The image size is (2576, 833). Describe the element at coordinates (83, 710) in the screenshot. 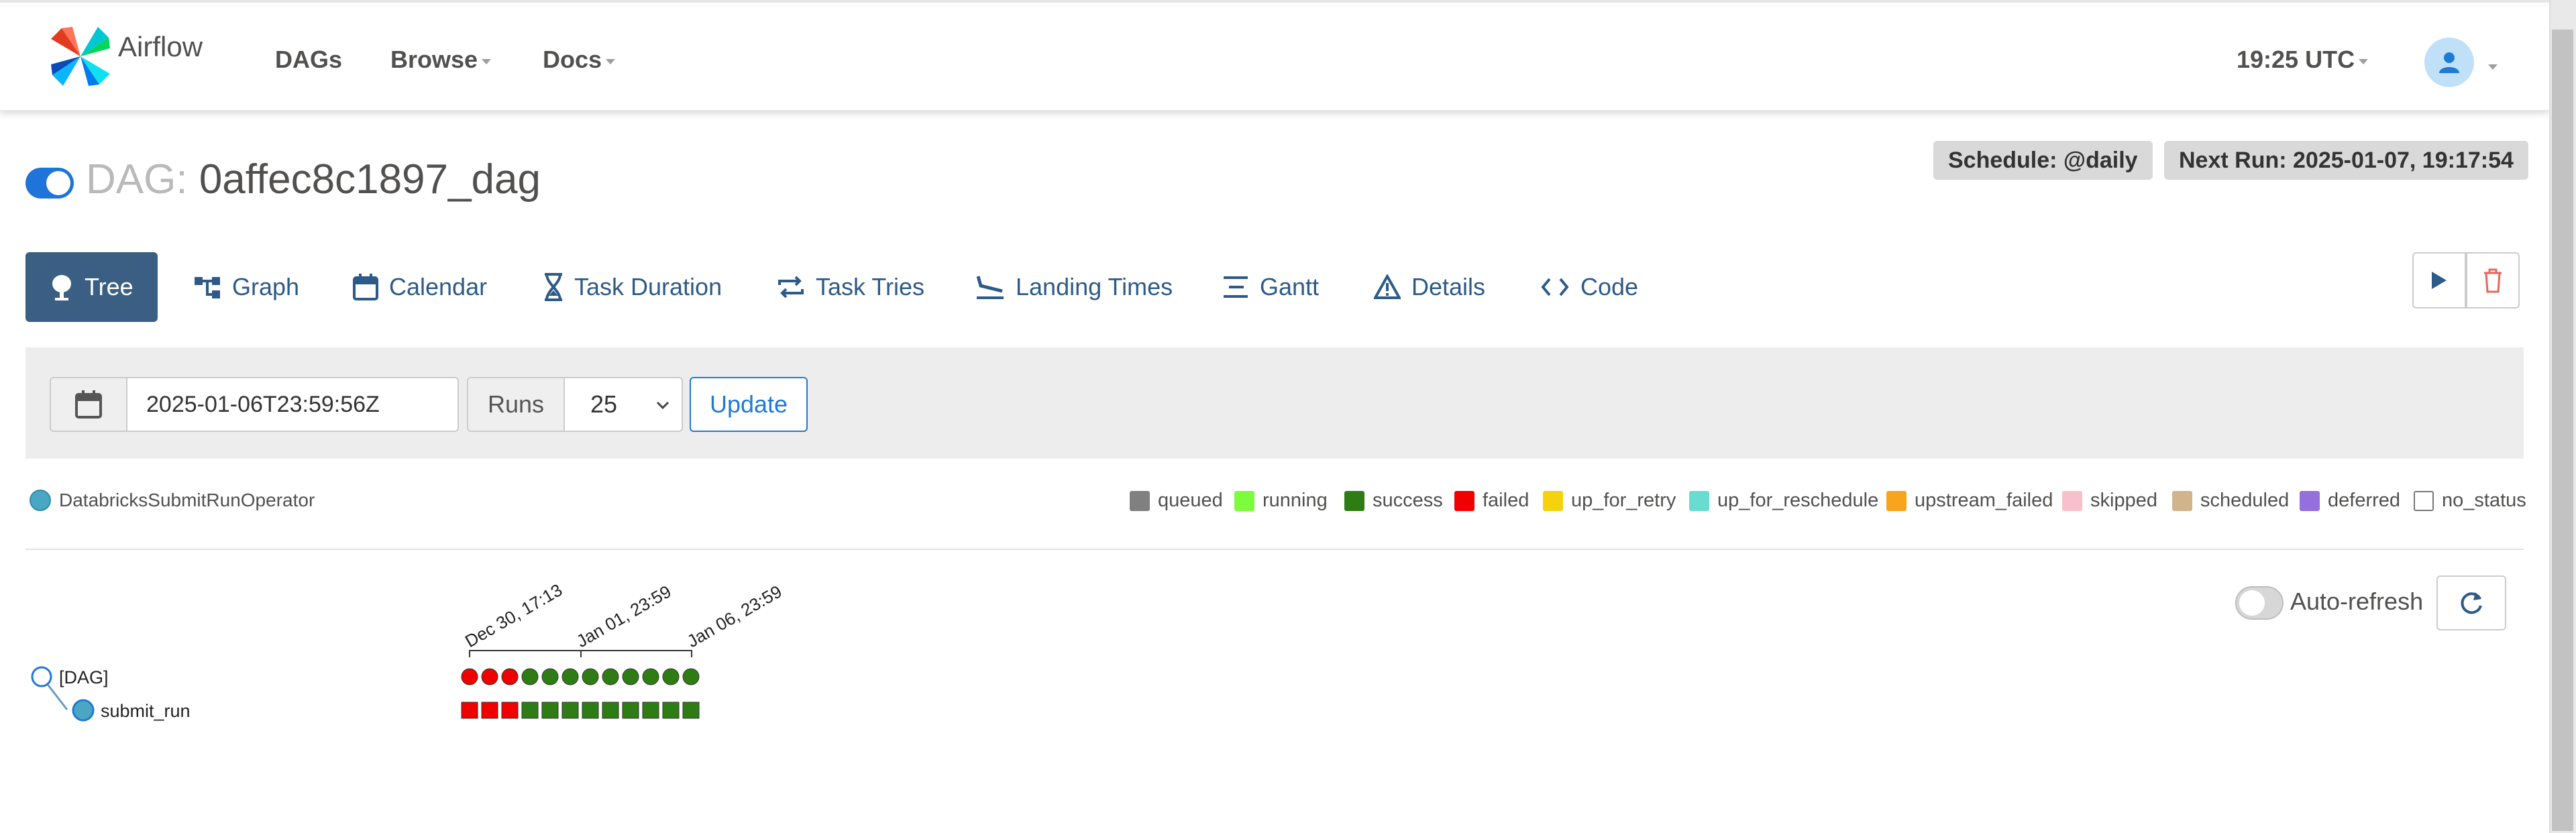

I see `task-node` at that location.